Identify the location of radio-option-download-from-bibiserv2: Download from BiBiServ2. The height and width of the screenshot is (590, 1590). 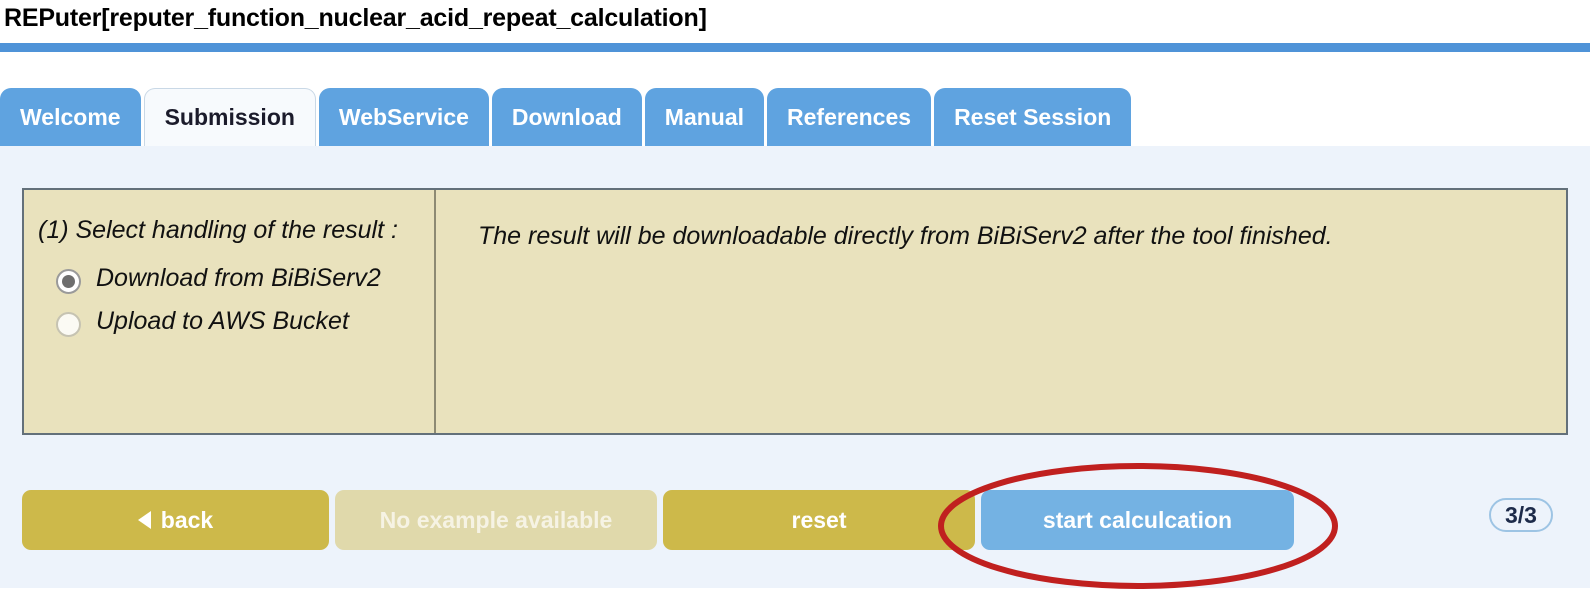
(229, 278).